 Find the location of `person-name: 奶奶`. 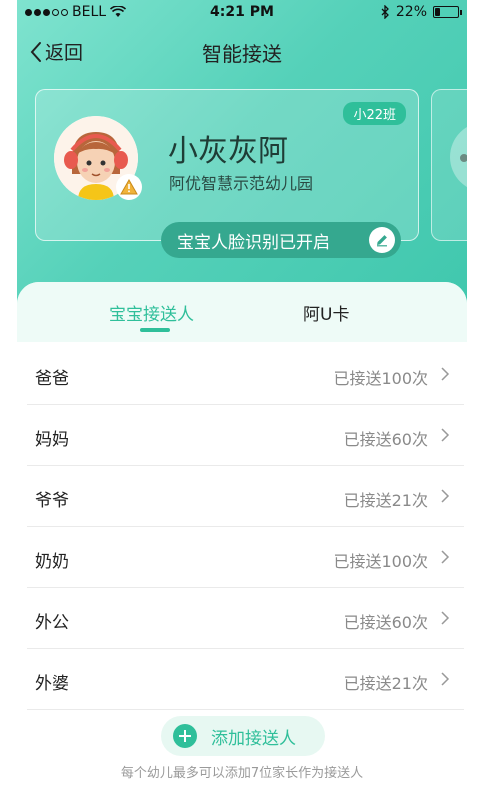

person-name: 奶奶 is located at coordinates (52, 562).